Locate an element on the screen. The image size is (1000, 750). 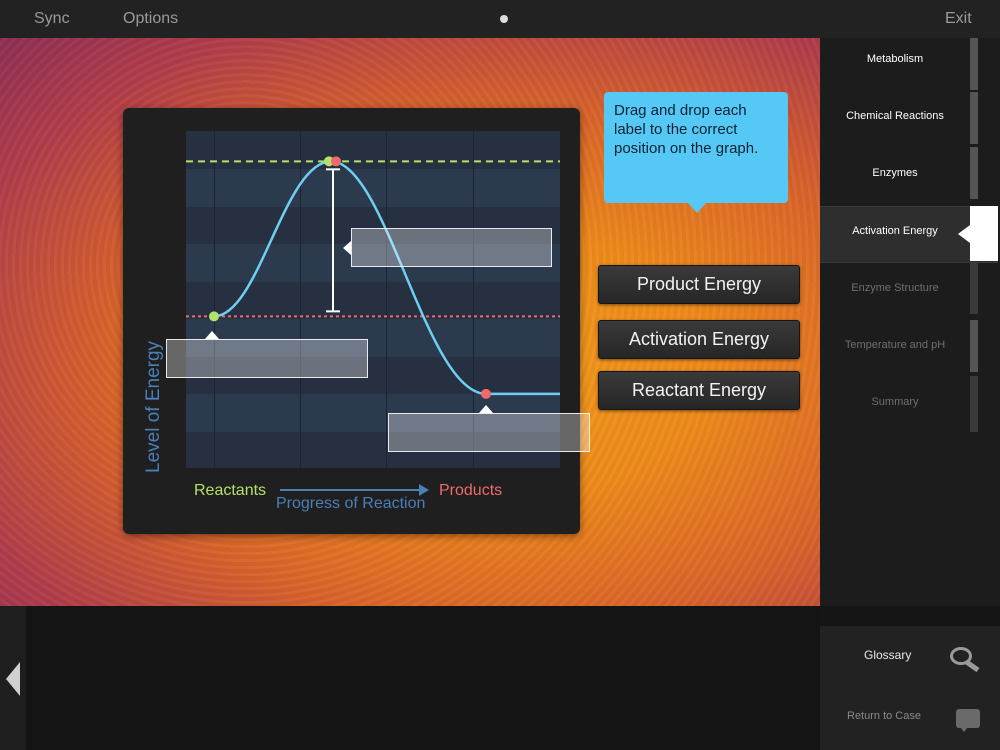
sidebar-item-summary: Summary is located at coordinates (895, 402).